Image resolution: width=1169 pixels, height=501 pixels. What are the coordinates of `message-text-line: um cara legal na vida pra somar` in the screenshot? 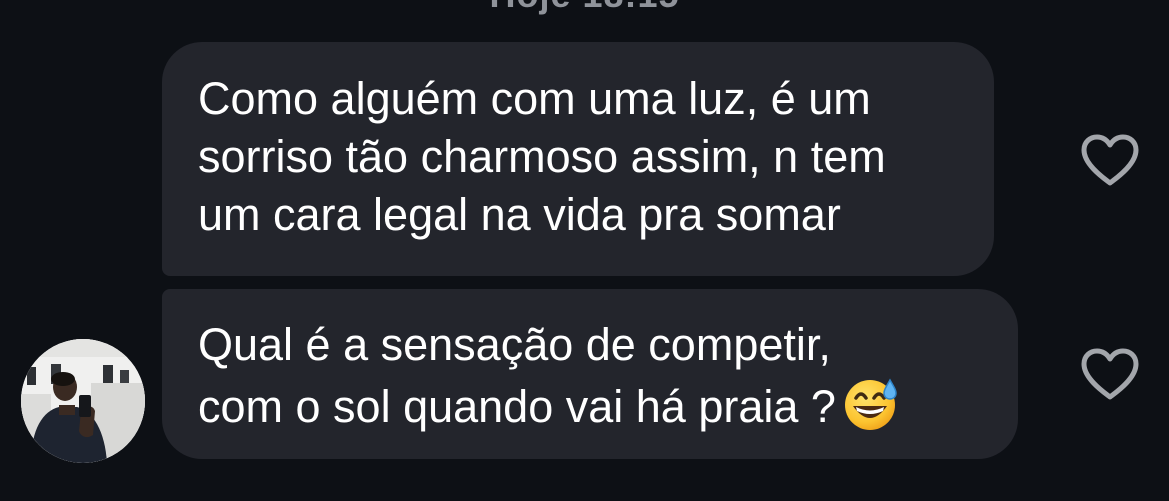 It's located at (519, 214).